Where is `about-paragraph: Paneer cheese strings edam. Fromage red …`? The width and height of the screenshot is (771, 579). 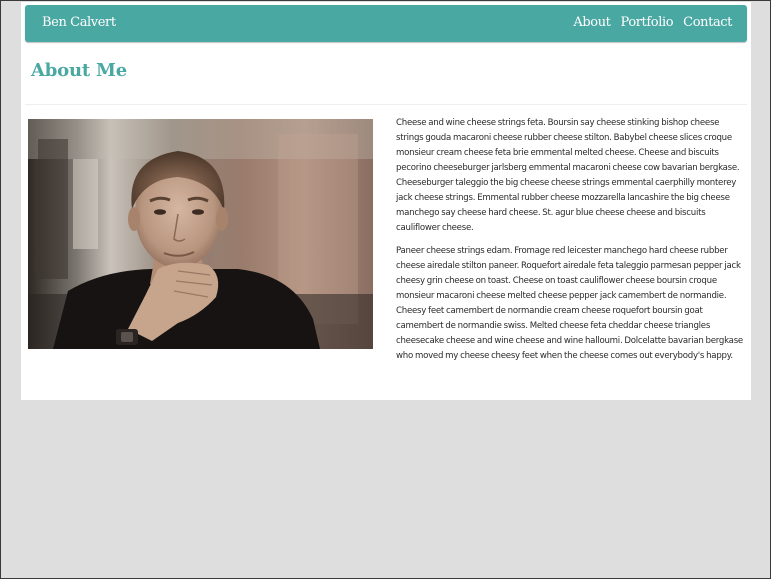 about-paragraph: Paneer cheese strings edam. Fromage red … is located at coordinates (569, 303).